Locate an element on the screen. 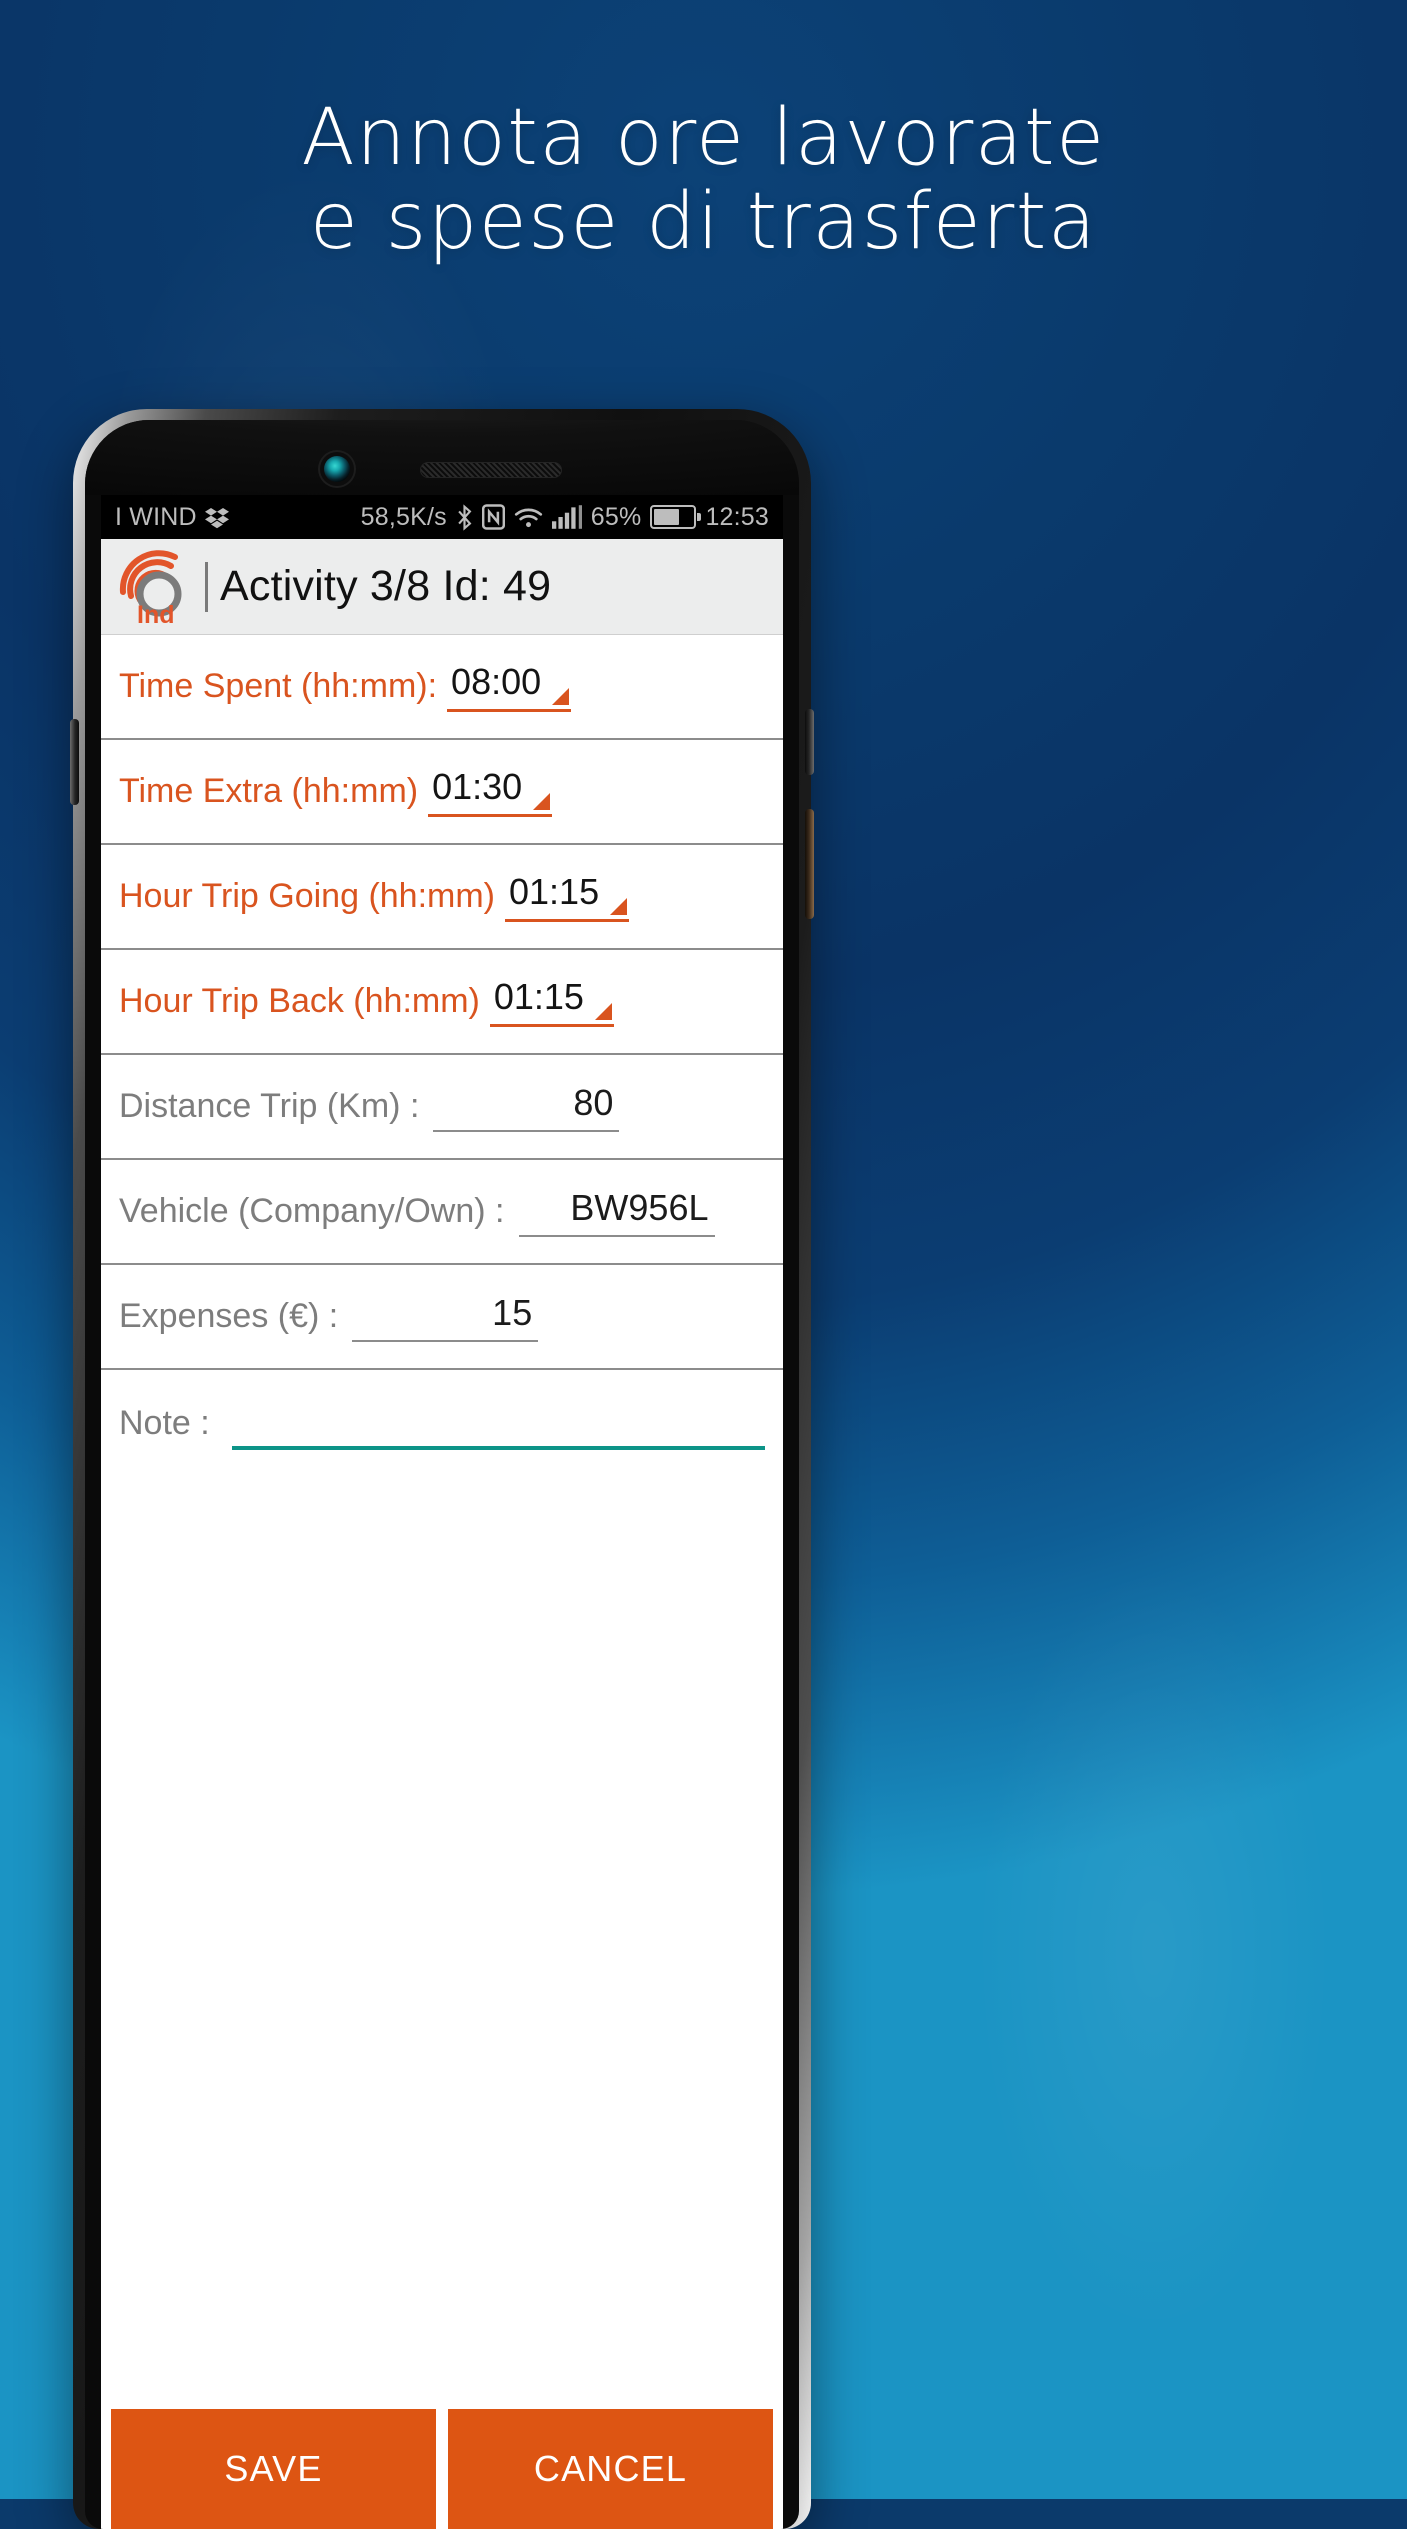  expenses-input: 15 is located at coordinates (445, 1317).